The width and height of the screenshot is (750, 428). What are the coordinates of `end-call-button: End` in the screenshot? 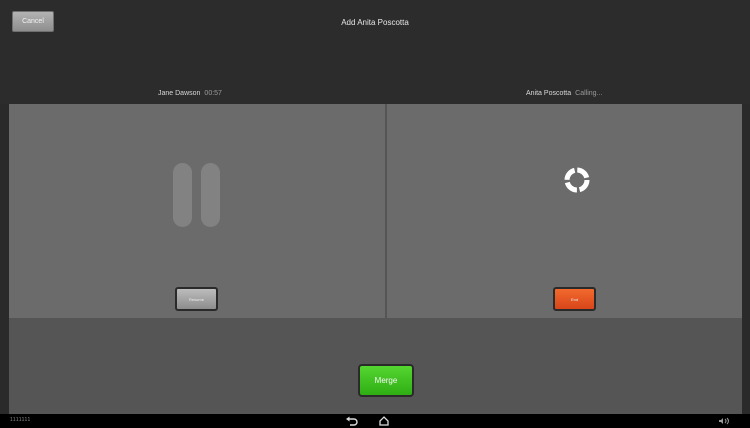 It's located at (574, 299).